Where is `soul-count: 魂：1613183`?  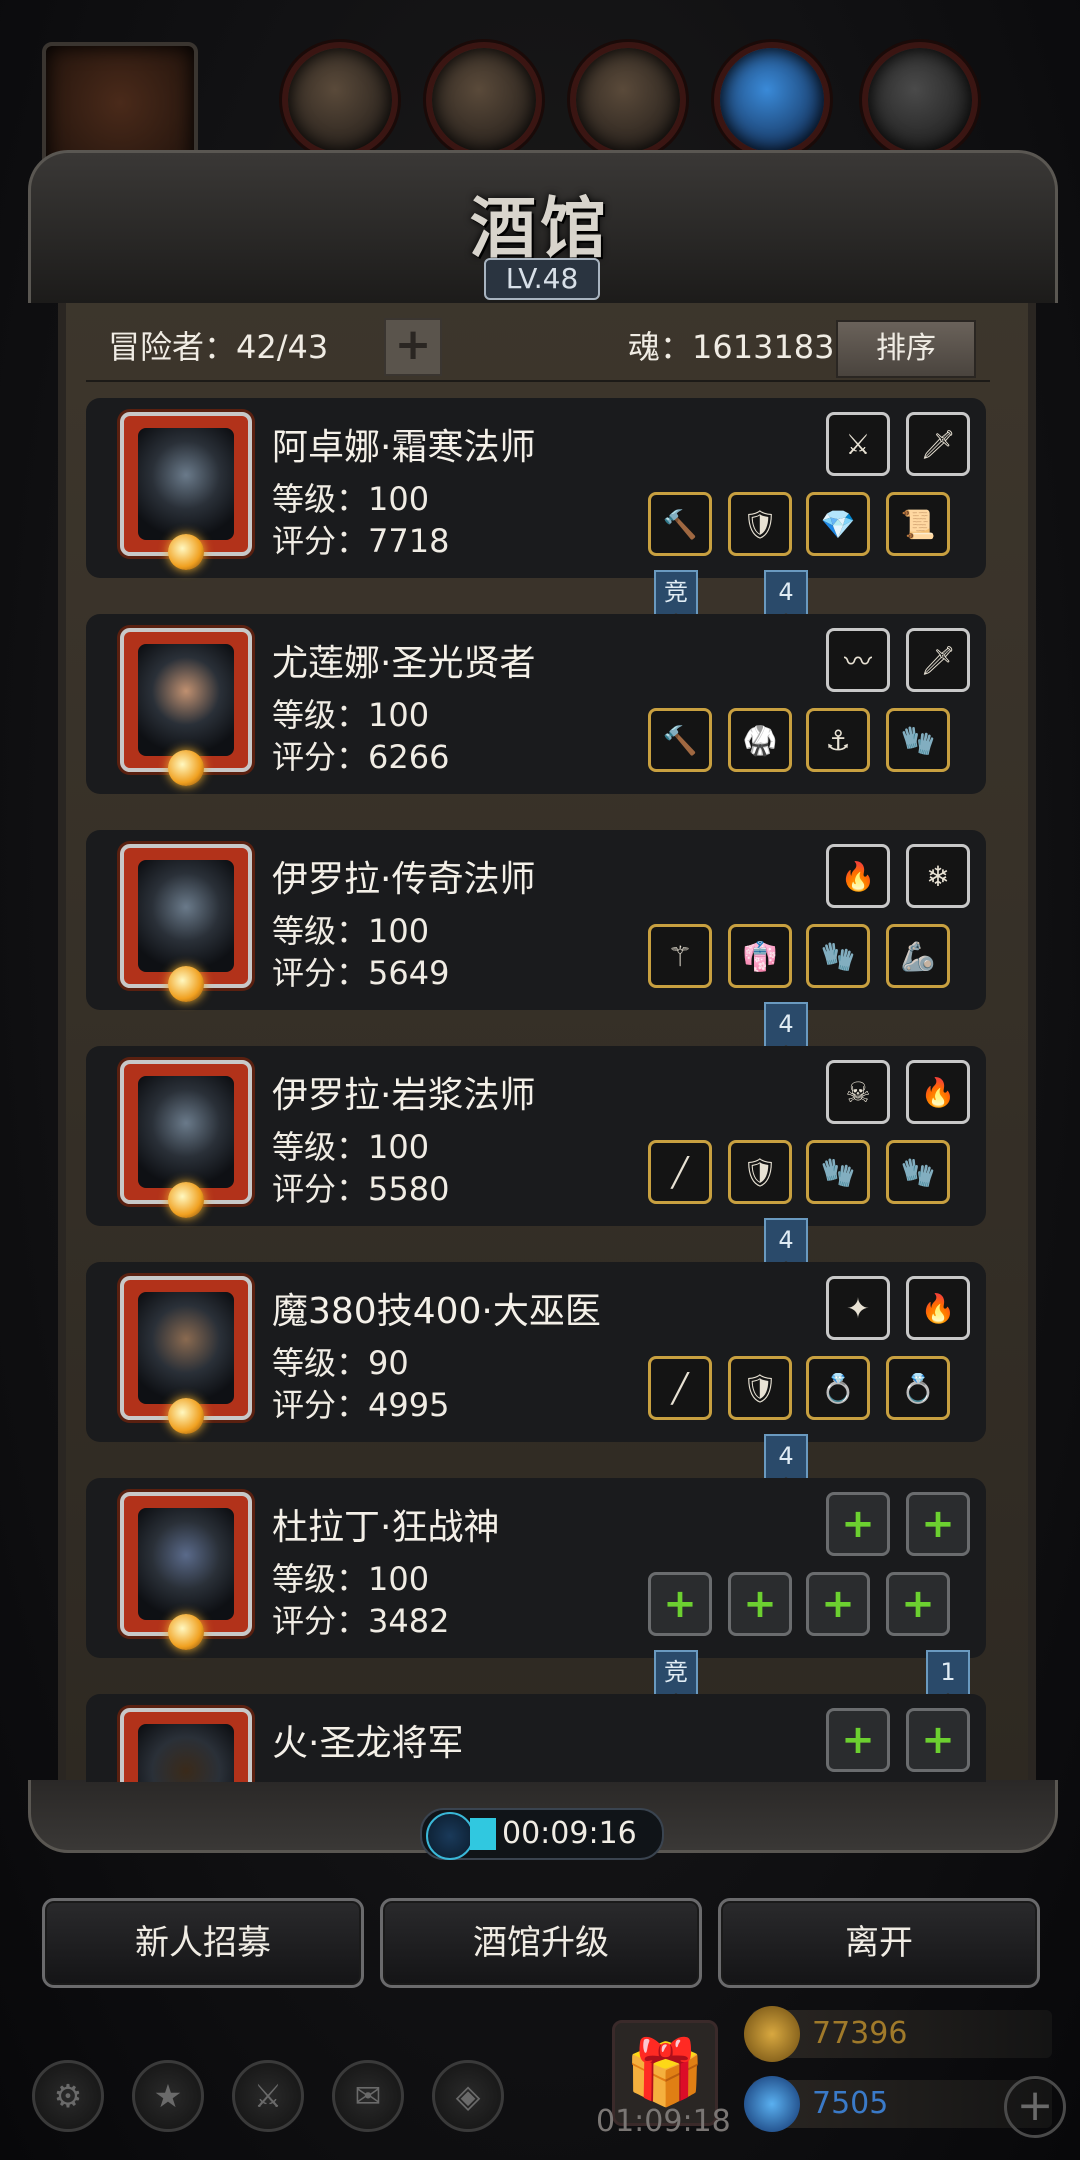
soul-count: 魂：1613183 is located at coordinates (731, 347).